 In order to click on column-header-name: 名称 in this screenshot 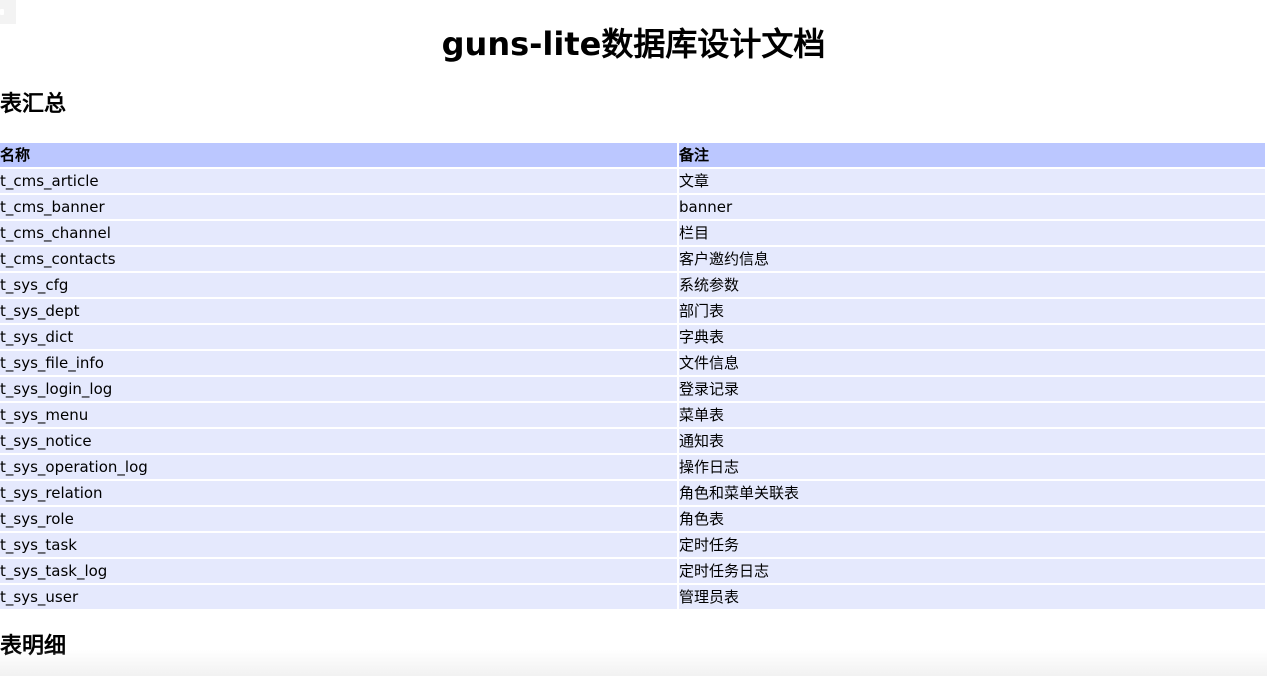, I will do `click(338, 155)`.